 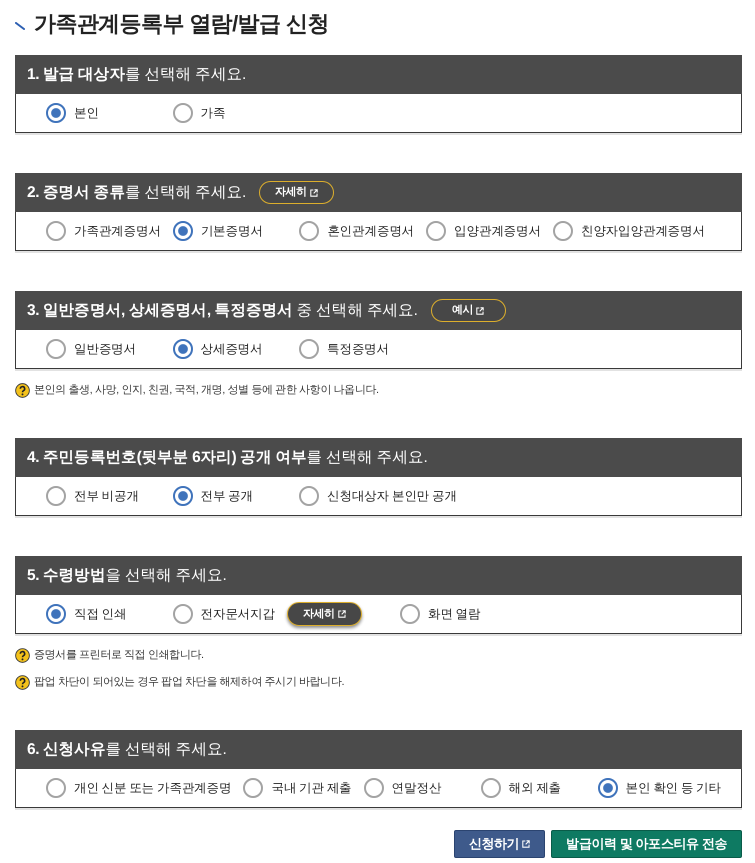 I want to click on radio-label: 본인 확인 등 기타, so click(x=673, y=788).